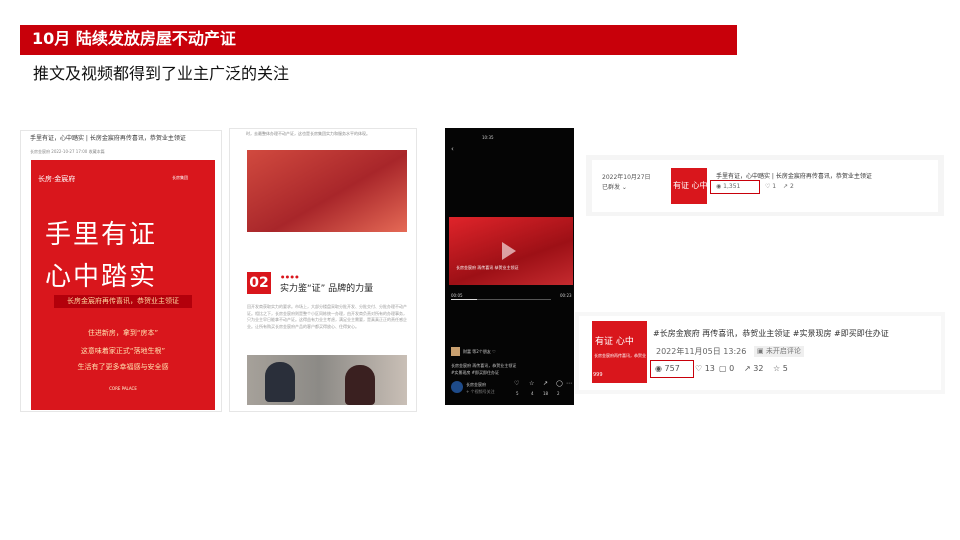  What do you see at coordinates (620, 355) in the screenshot?
I see `thumbnail-subtext: 长房金宸府再传喜讯，恭贺业` at bounding box center [620, 355].